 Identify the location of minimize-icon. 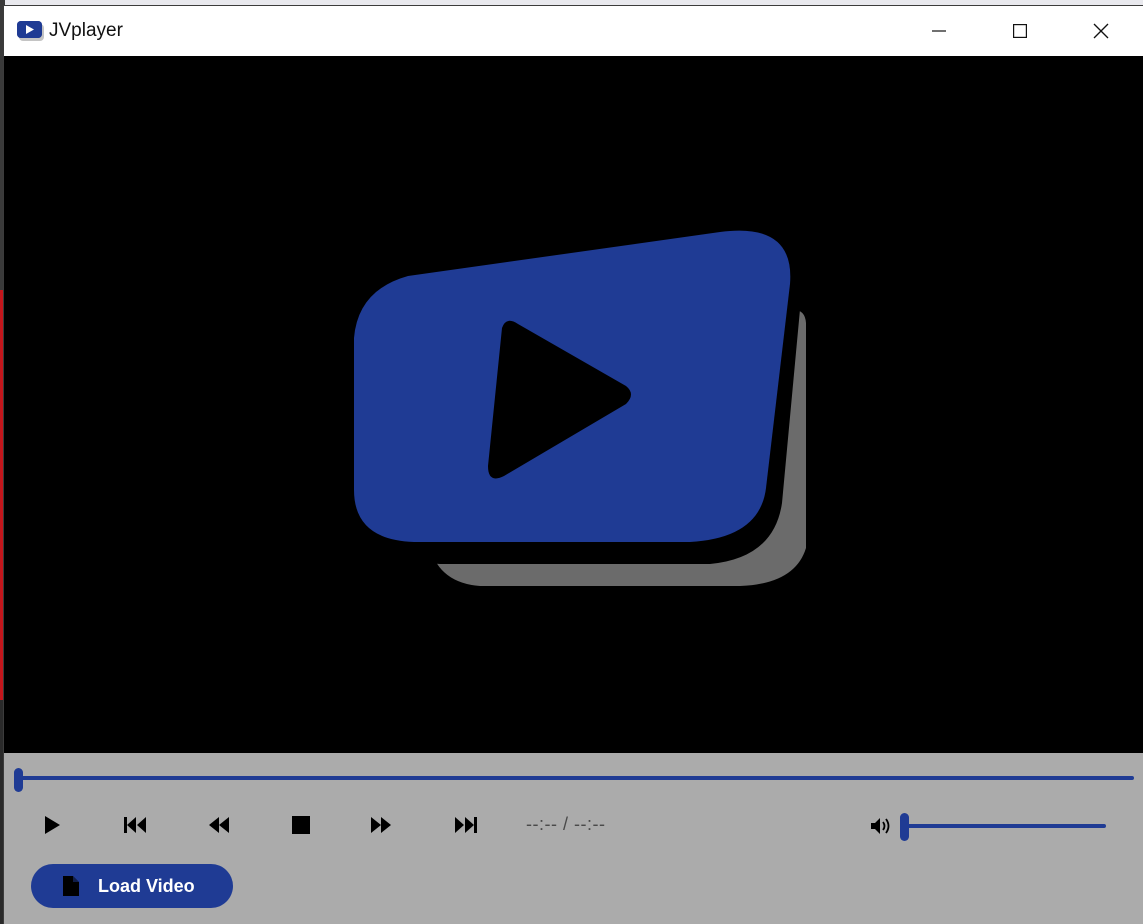
(939, 31).